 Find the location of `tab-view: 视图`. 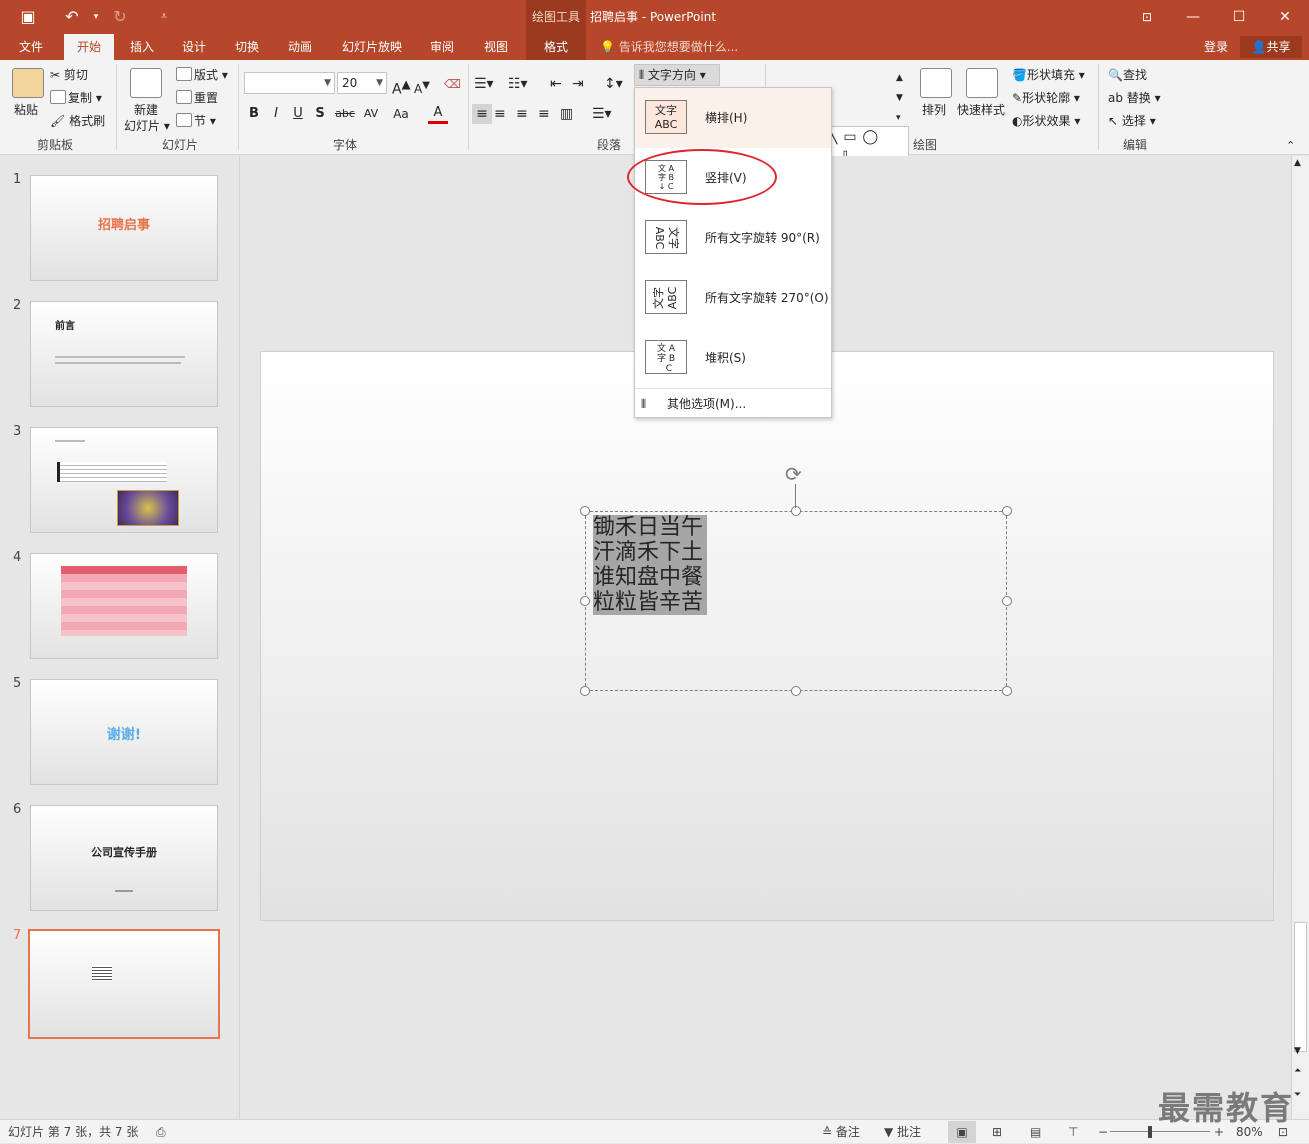

tab-view: 视图 is located at coordinates (496, 47).